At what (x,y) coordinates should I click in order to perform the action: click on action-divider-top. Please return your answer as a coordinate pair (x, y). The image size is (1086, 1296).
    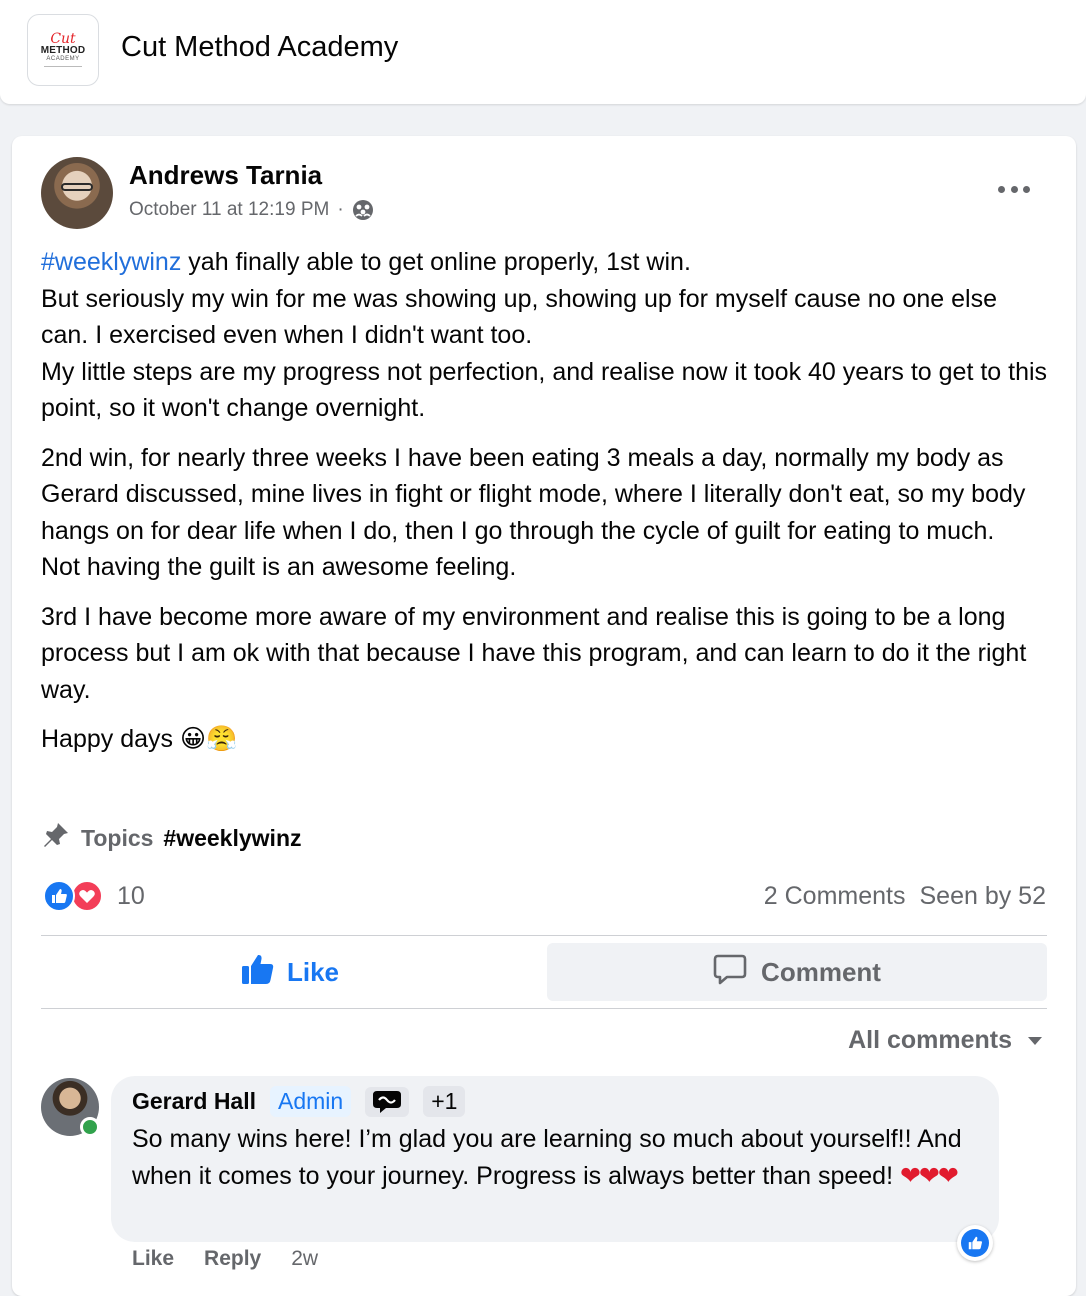
    Looking at the image, I should click on (544, 935).